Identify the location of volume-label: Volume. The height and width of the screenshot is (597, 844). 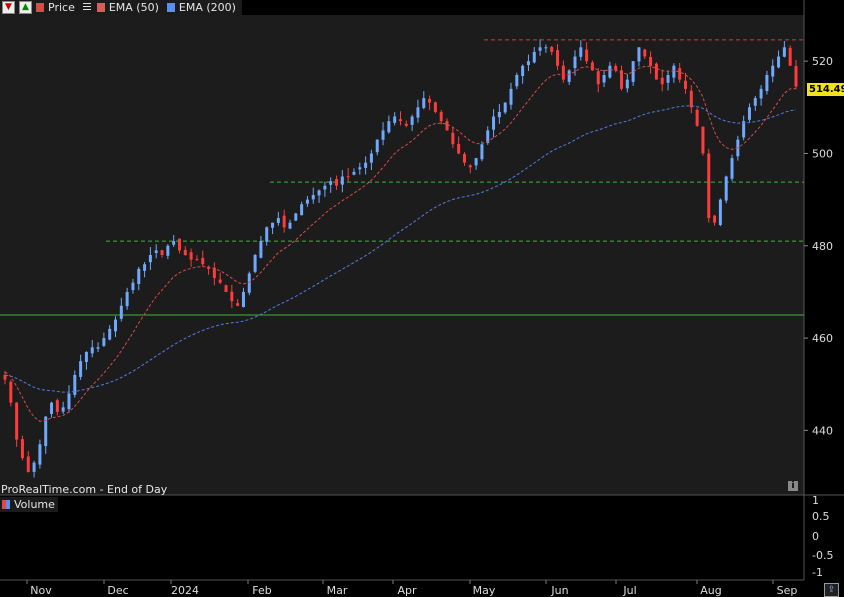
(34, 504).